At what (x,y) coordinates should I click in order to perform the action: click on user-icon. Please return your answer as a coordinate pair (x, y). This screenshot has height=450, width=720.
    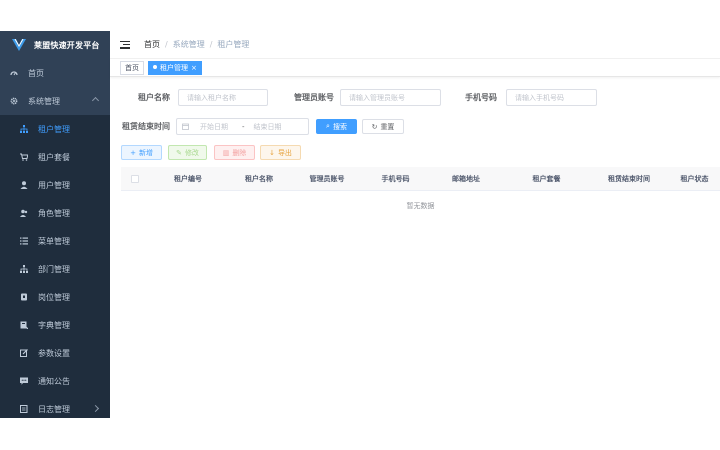
    Looking at the image, I should click on (24, 185).